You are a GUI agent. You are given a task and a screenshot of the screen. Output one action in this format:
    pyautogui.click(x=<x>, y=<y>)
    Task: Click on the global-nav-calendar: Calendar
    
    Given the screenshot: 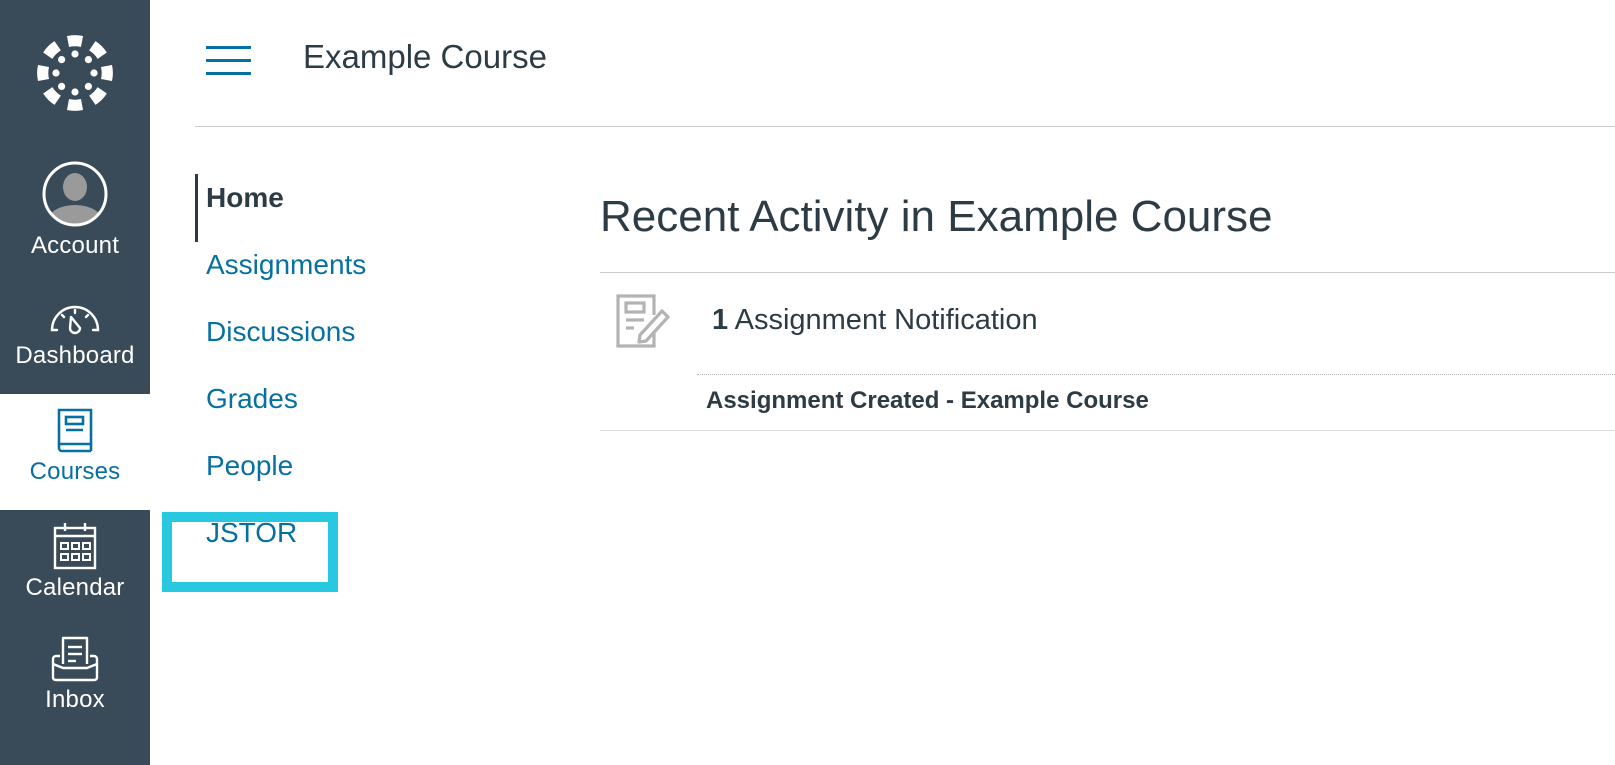 What is the action you would take?
    pyautogui.click(x=75, y=580)
    